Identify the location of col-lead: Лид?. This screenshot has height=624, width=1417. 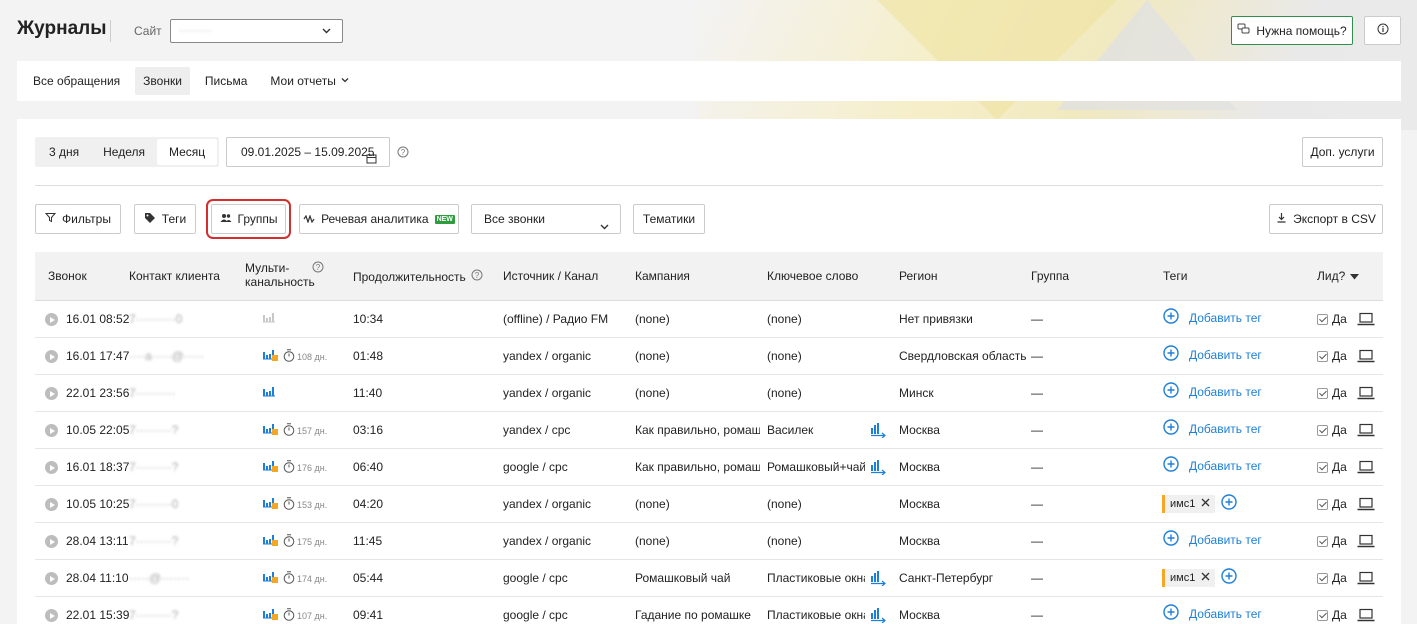
(1338, 276).